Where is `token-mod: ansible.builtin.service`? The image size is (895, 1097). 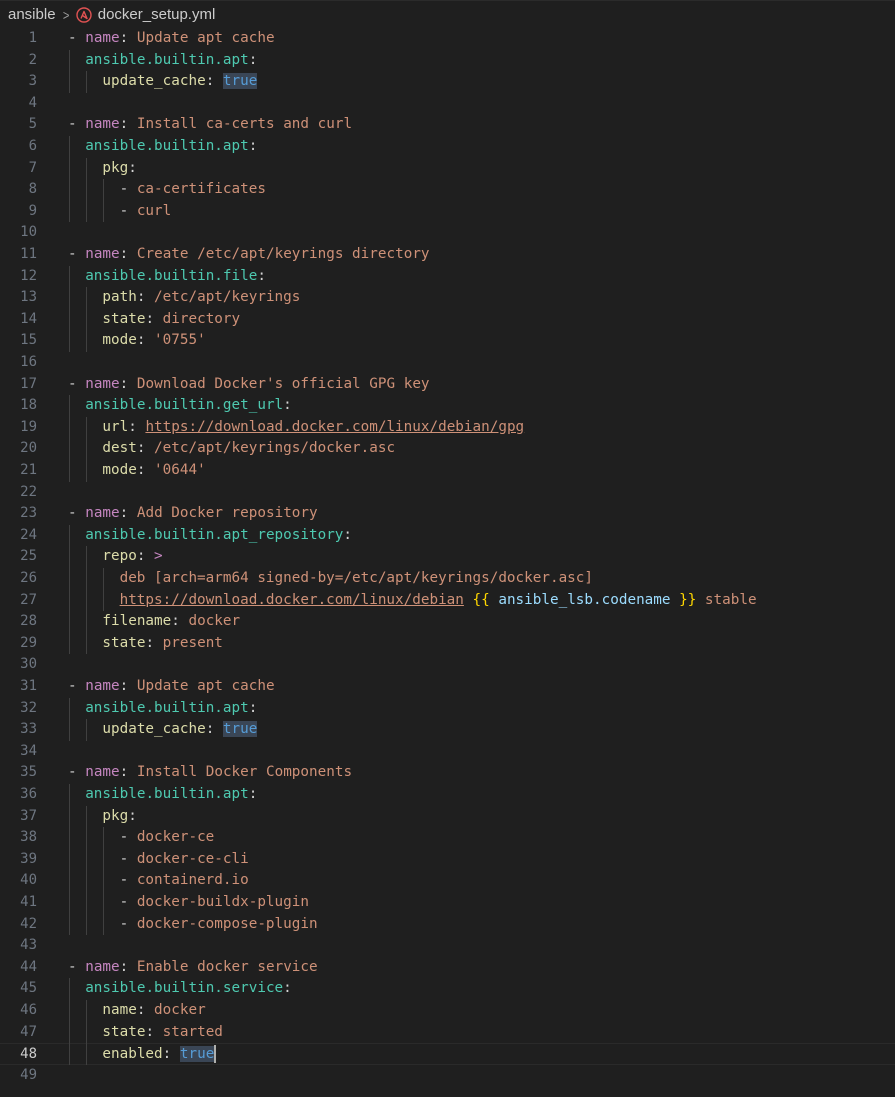 token-mod: ansible.builtin.service is located at coordinates (184, 988).